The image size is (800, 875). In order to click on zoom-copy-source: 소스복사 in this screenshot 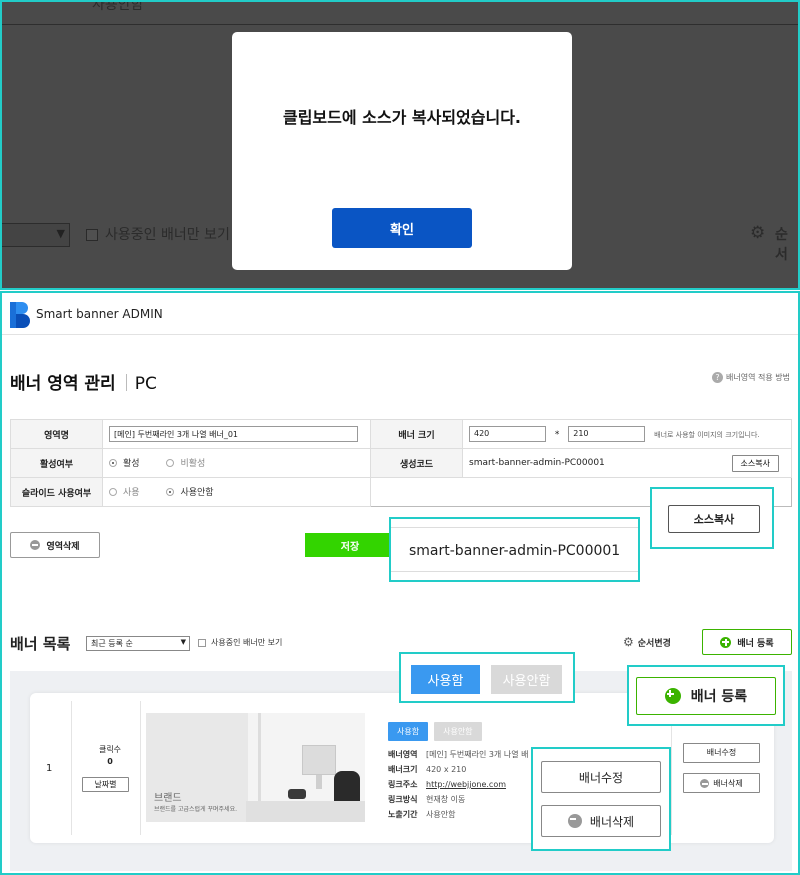, I will do `click(712, 518)`.